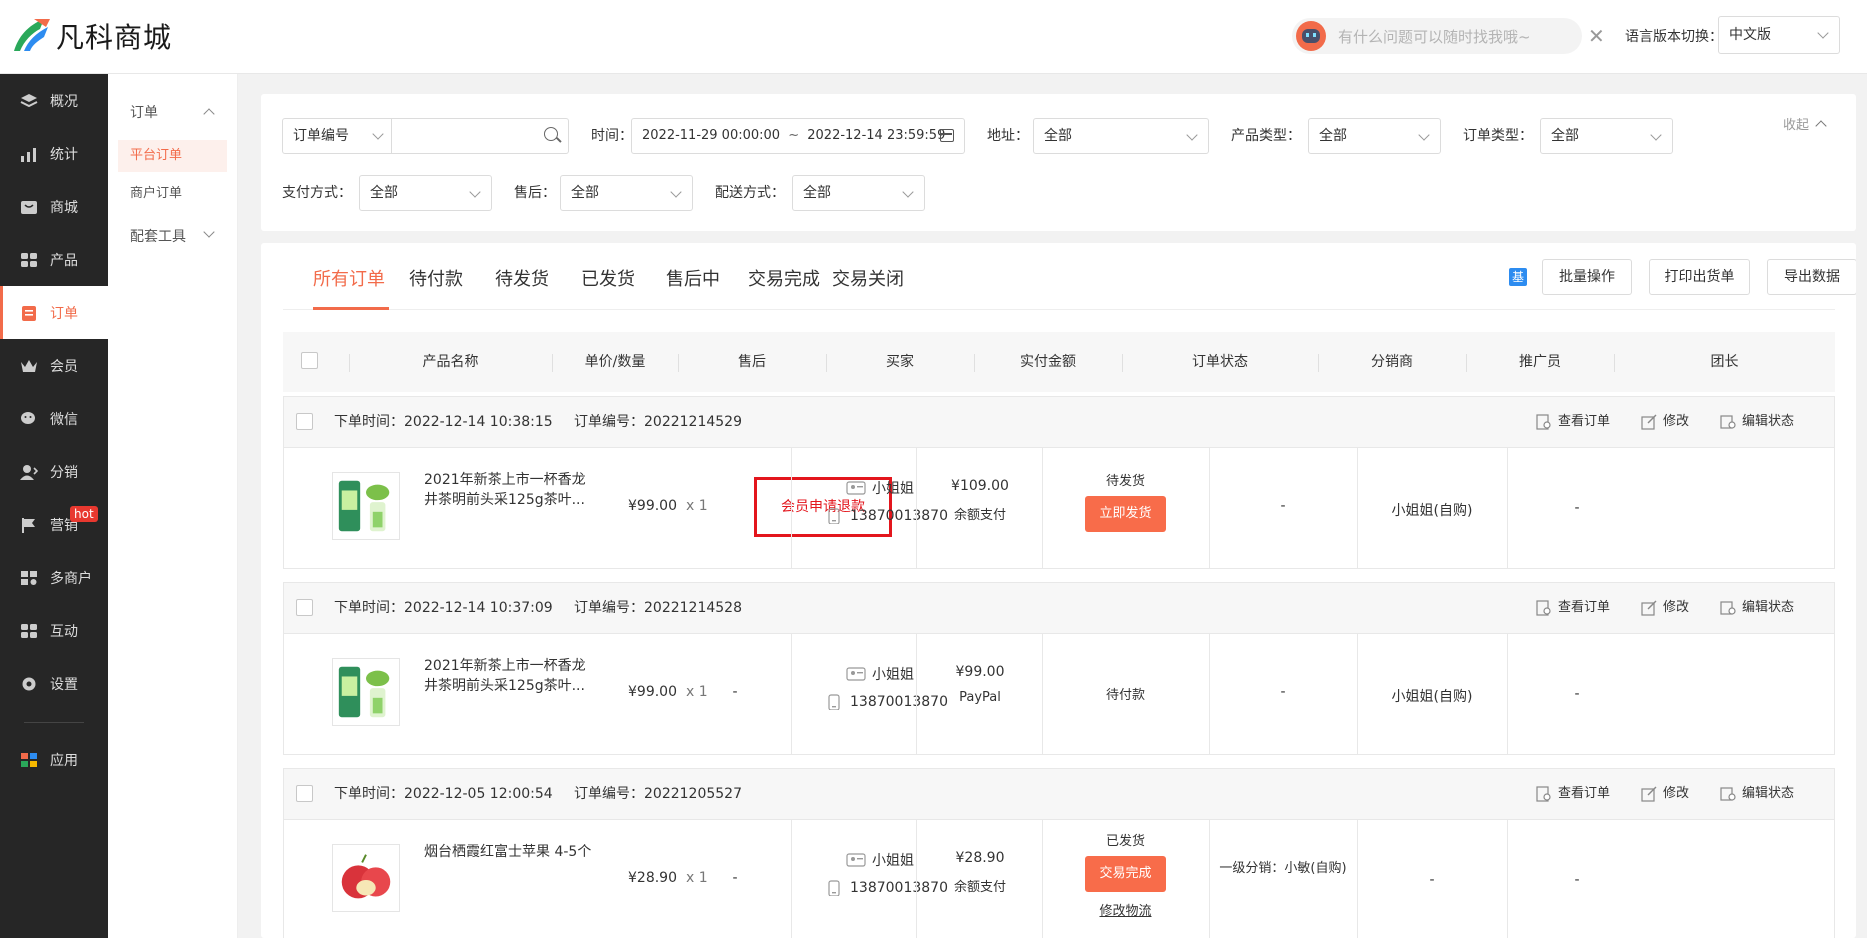 The height and width of the screenshot is (938, 1867). Describe the element at coordinates (450, 362) in the screenshot. I see `column-product: 产品名称` at that location.